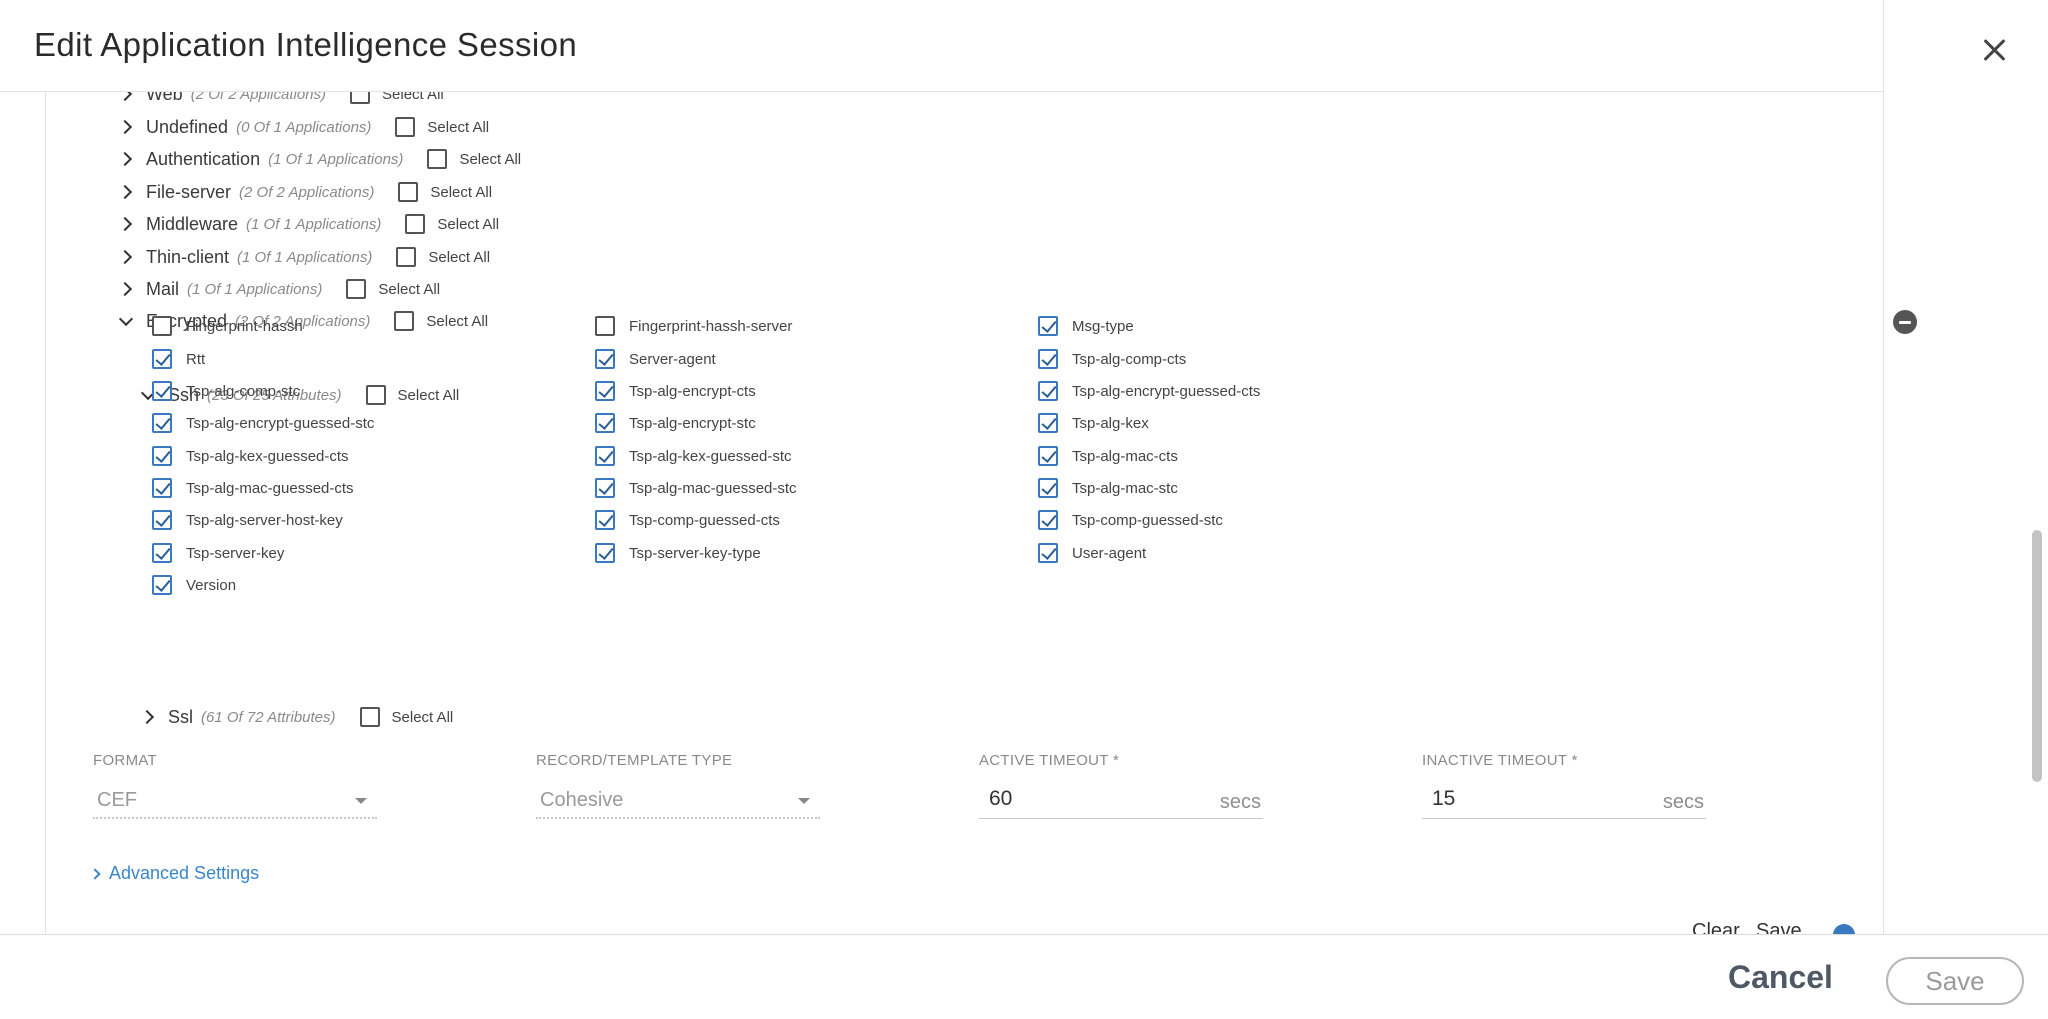 This screenshot has height=1019, width=2048. Describe the element at coordinates (235, 553) in the screenshot. I see `attribute-label: Tsp-server-key` at that location.